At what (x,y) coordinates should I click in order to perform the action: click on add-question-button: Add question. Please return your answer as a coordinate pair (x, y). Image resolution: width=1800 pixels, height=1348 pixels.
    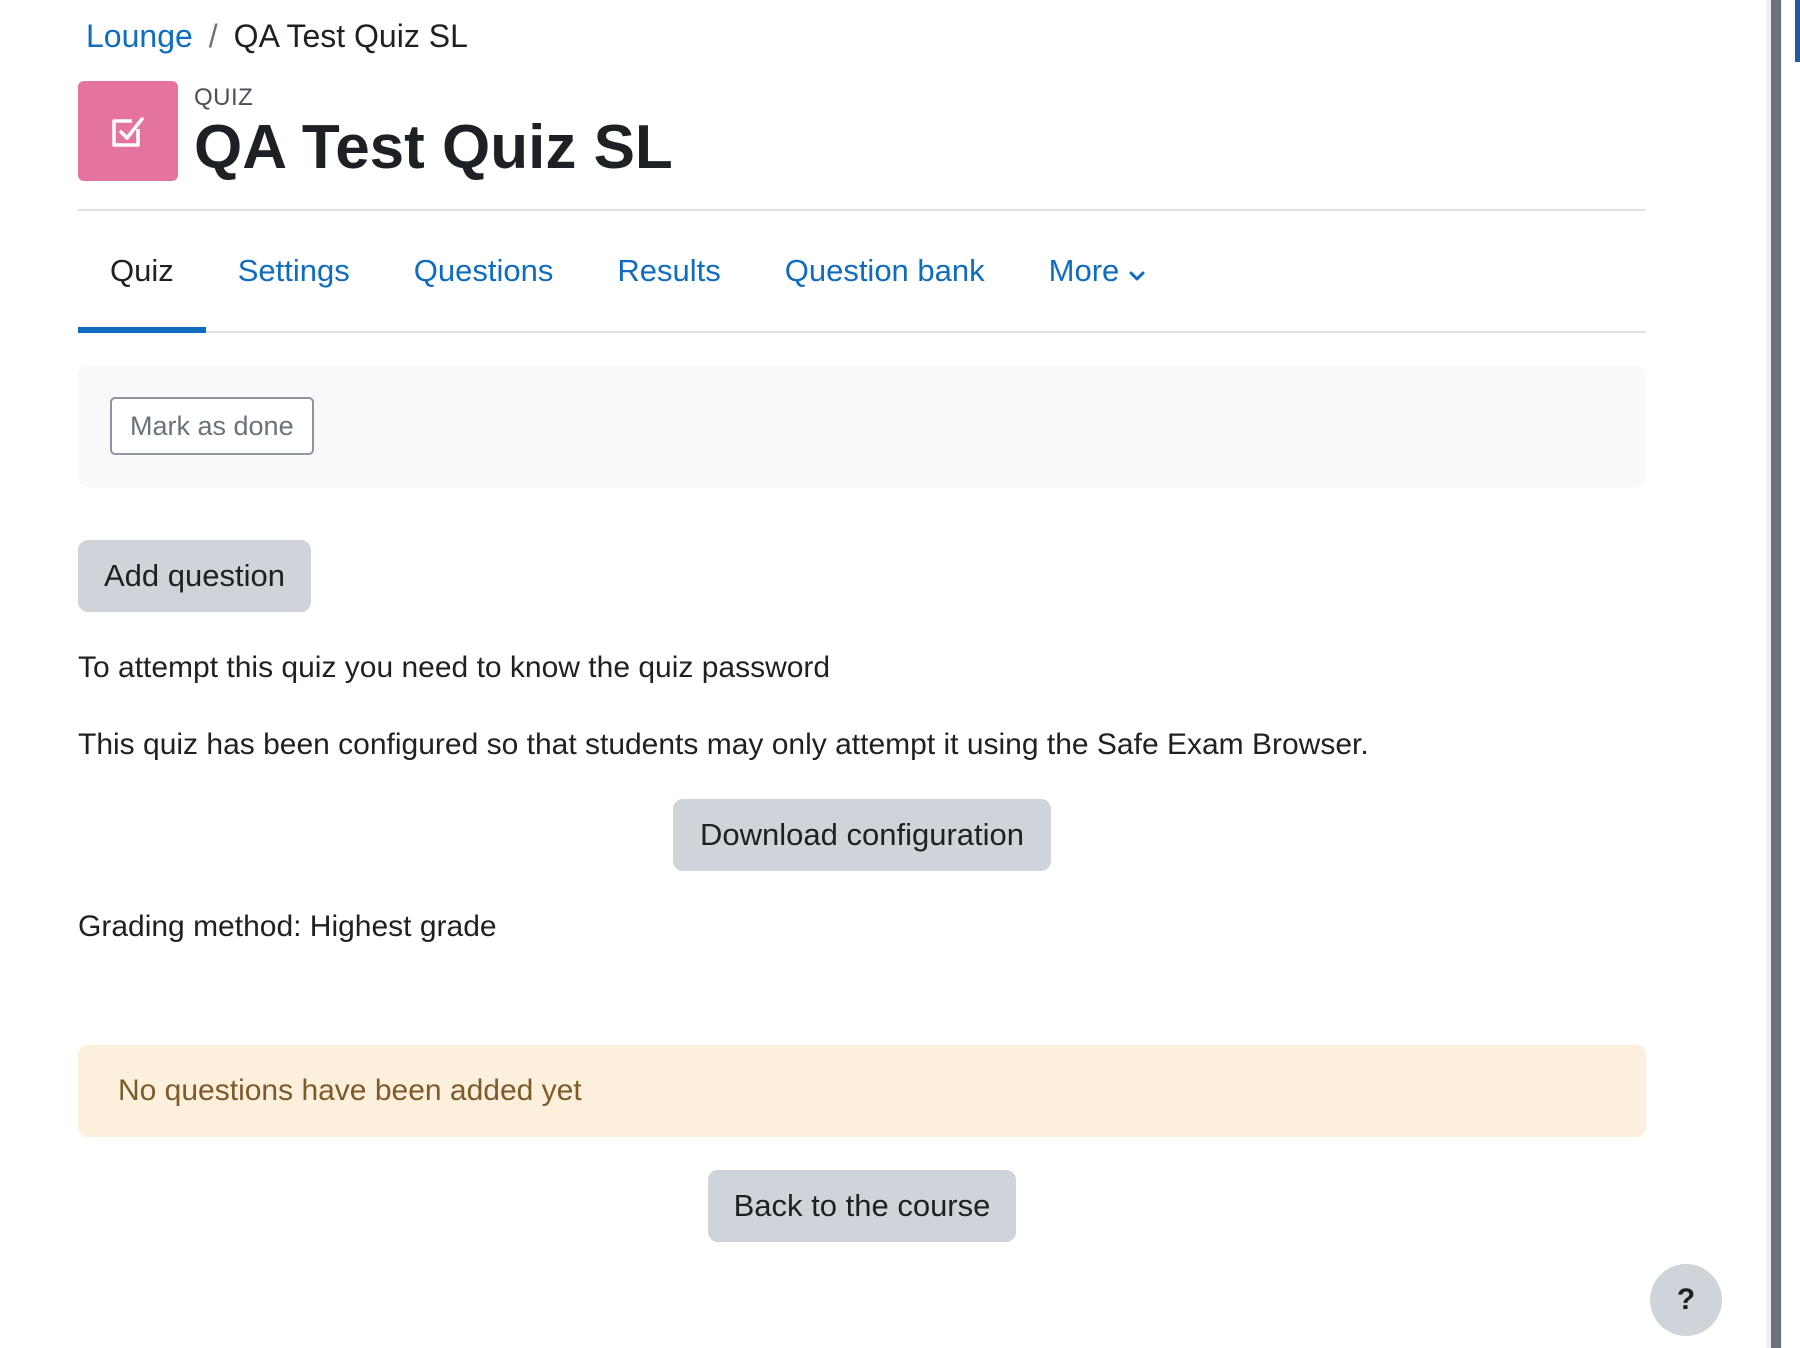
    Looking at the image, I should click on (194, 576).